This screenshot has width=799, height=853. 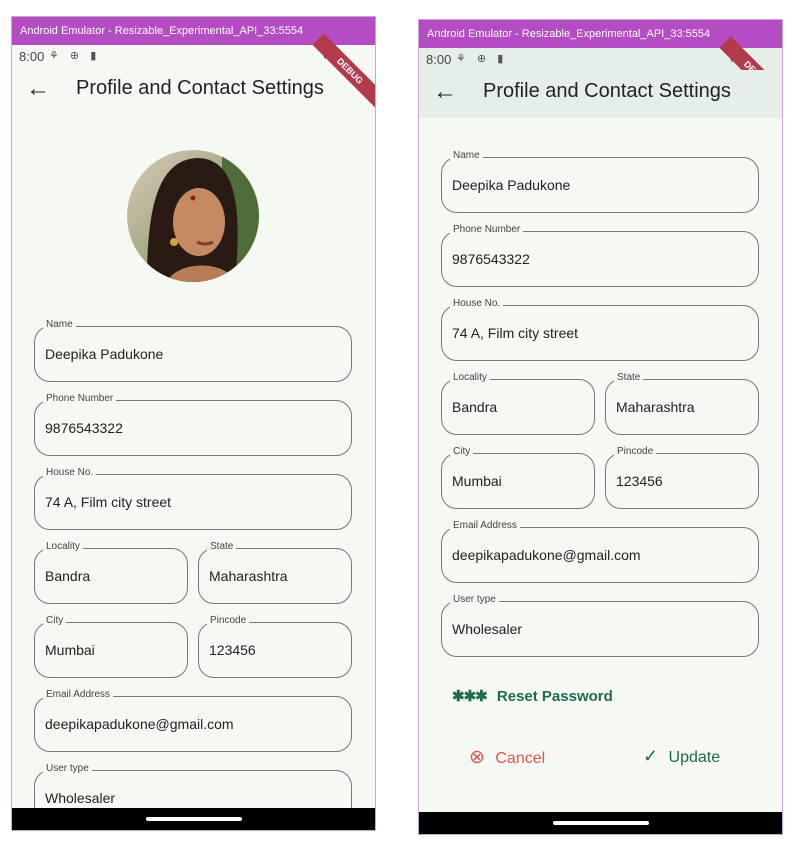 What do you see at coordinates (651, 756) in the screenshot?
I see `check-icon: ✓` at bounding box center [651, 756].